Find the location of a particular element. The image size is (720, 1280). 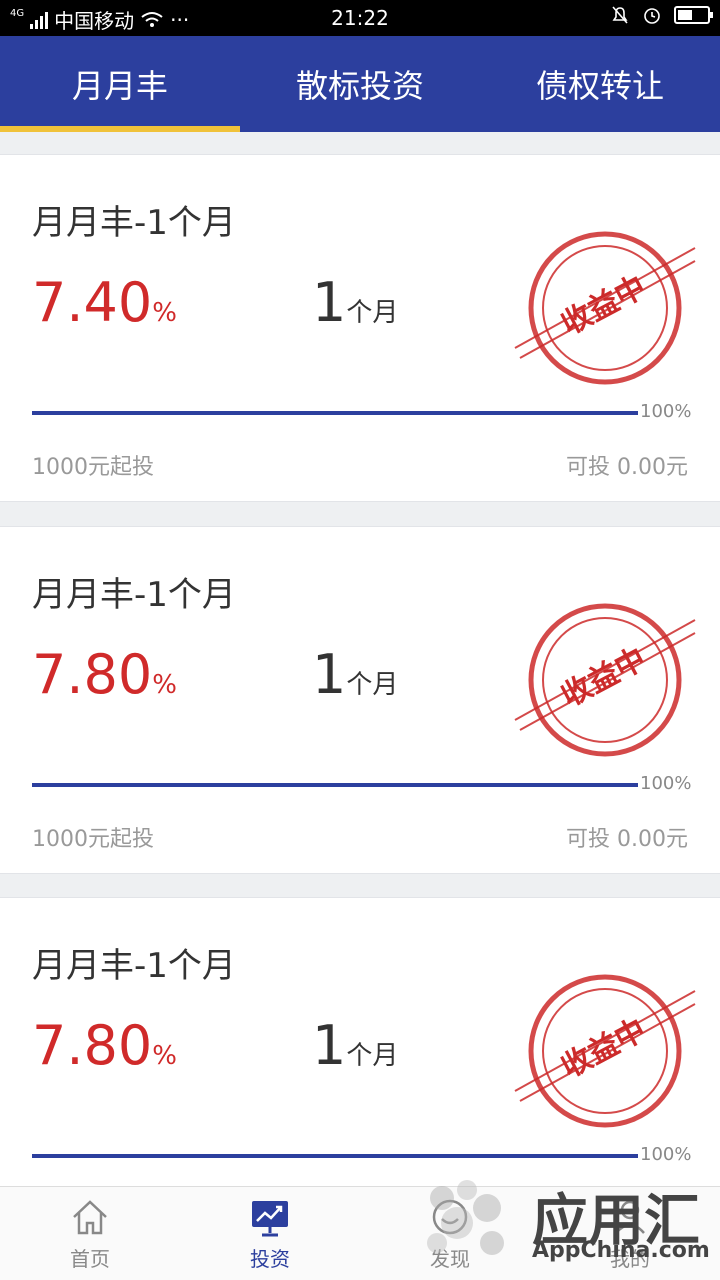

discover-icon is located at coordinates (450, 1217).